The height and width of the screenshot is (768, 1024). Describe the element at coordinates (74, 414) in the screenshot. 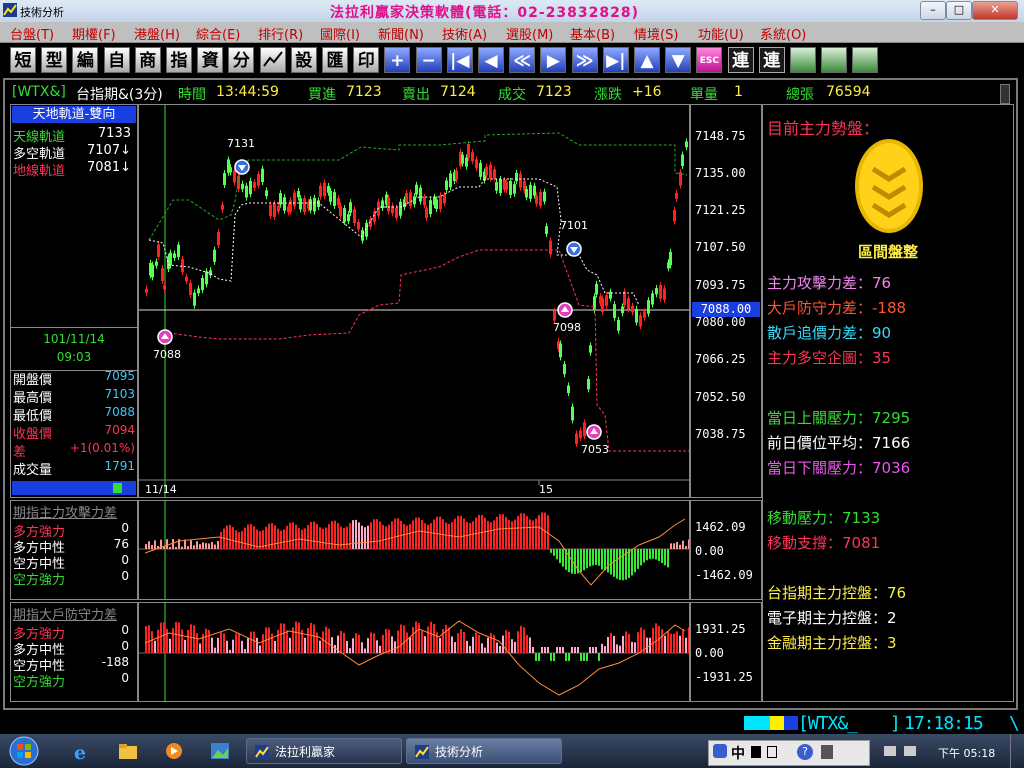

I see `price-stat-row: 最低價 7088` at that location.